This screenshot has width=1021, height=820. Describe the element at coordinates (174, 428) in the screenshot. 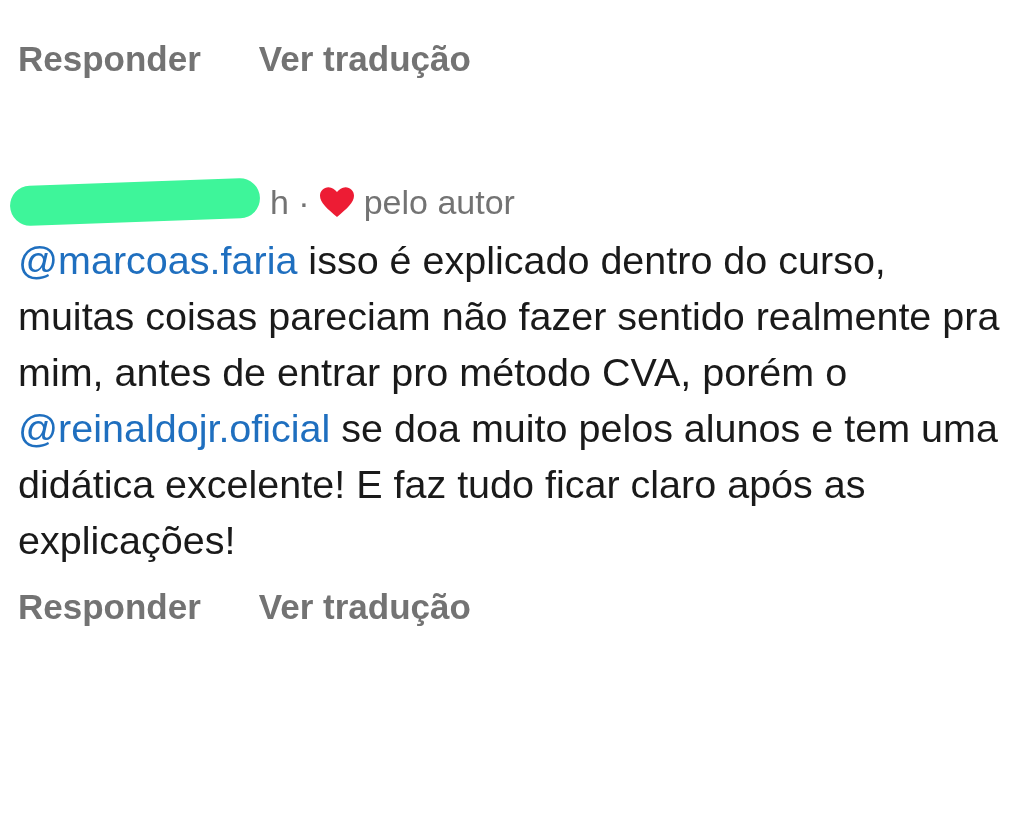

I see `mention-link: @reinaldojr.oficial` at that location.